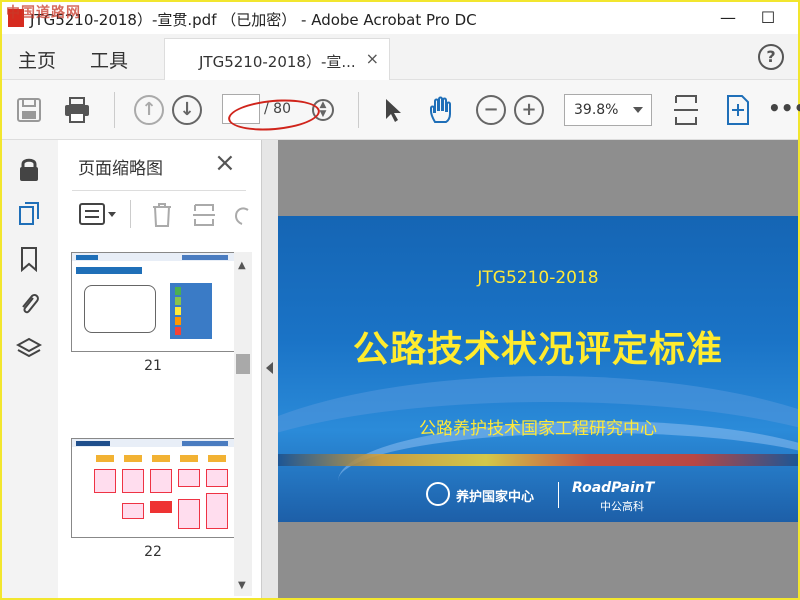 The width and height of the screenshot is (800, 600). I want to click on center-logo-text: 养护国家中心, so click(495, 497).